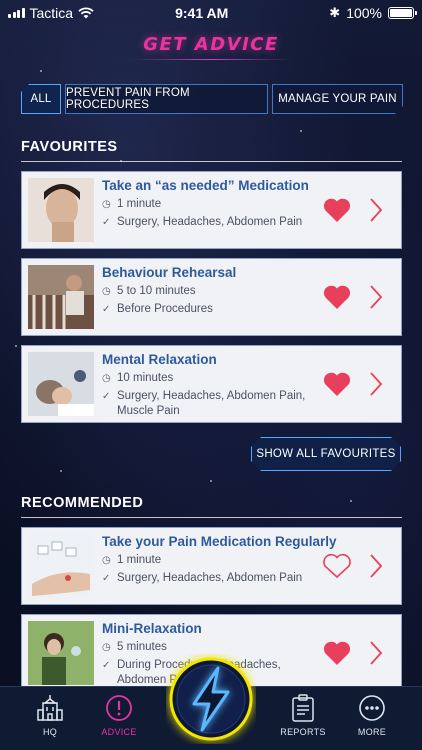 The width and height of the screenshot is (422, 750). What do you see at coordinates (205, 185) in the screenshot?
I see `card-title: Take an “as needed” Medication` at bounding box center [205, 185].